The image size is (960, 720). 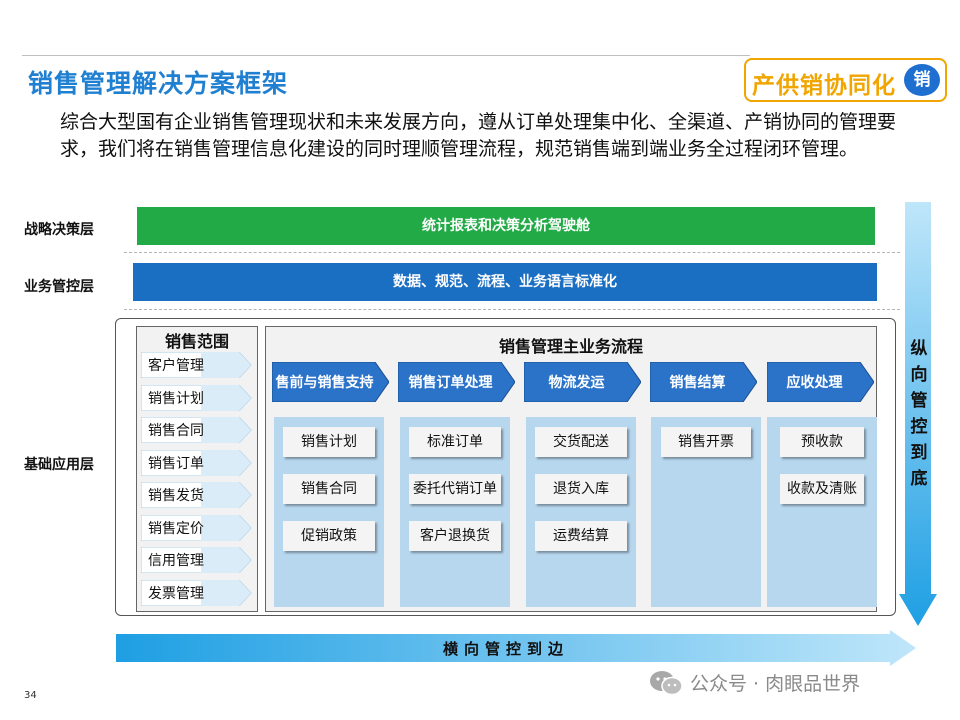 I want to click on process-stage-chevron: 应收处理, so click(x=820, y=382).